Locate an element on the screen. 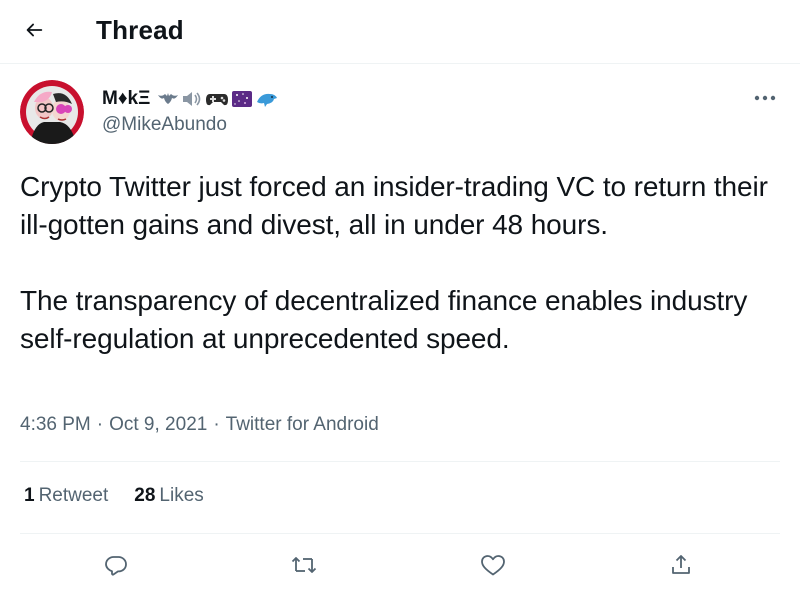  likes-count: 28 is located at coordinates (145, 495).